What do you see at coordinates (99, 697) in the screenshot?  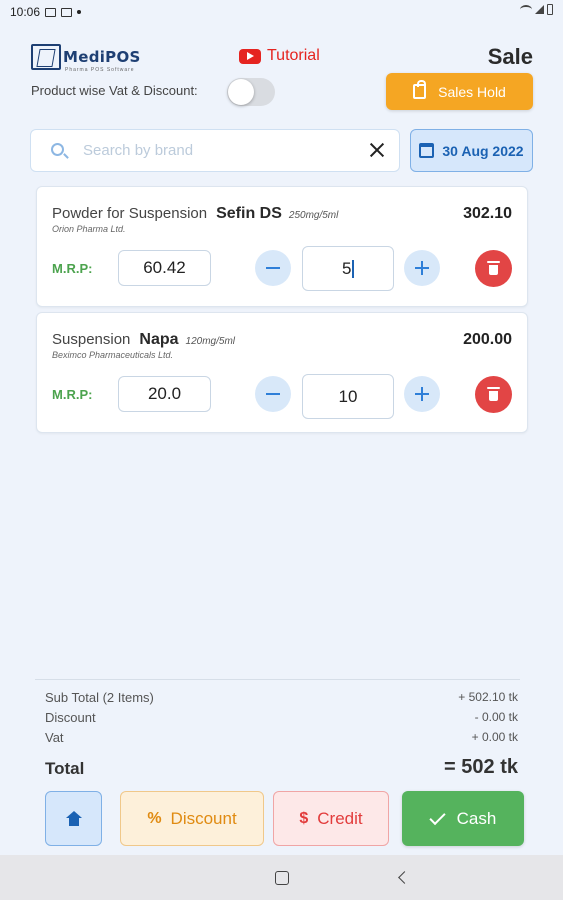 I see `subtotal-label: Sub Total (2 Items)` at bounding box center [99, 697].